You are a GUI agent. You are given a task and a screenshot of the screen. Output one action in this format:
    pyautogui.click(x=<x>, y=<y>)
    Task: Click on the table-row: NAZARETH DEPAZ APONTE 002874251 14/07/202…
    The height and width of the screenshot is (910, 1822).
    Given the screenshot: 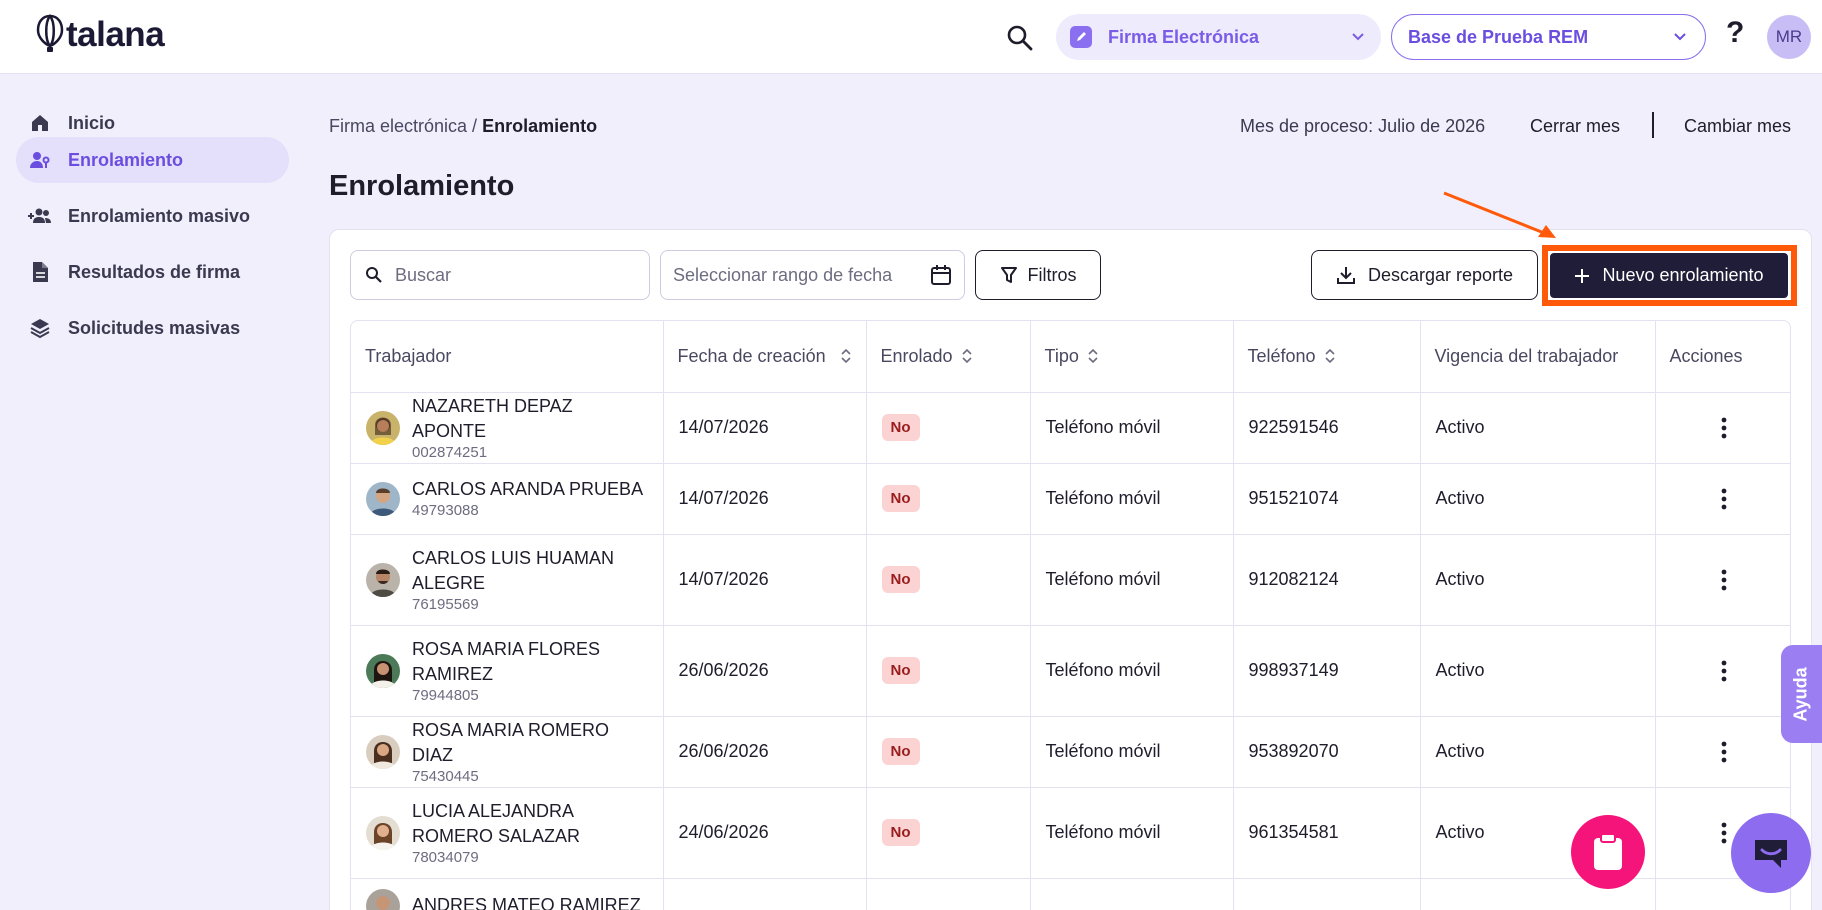 What is the action you would take?
    pyautogui.click(x=1070, y=428)
    